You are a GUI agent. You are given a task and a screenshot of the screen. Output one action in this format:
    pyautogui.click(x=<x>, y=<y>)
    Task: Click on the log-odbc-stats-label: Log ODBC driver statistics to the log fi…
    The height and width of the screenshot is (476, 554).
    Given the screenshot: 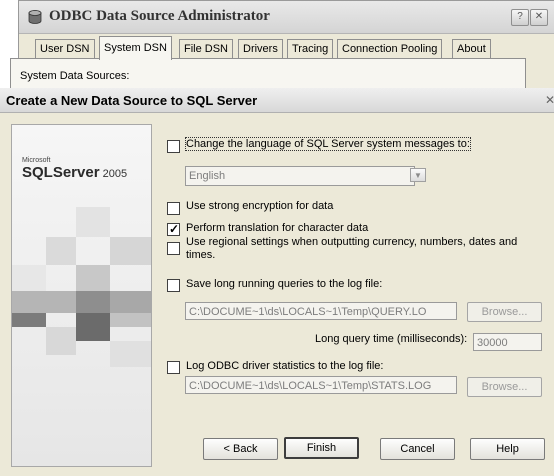 What is the action you would take?
    pyautogui.click(x=285, y=366)
    